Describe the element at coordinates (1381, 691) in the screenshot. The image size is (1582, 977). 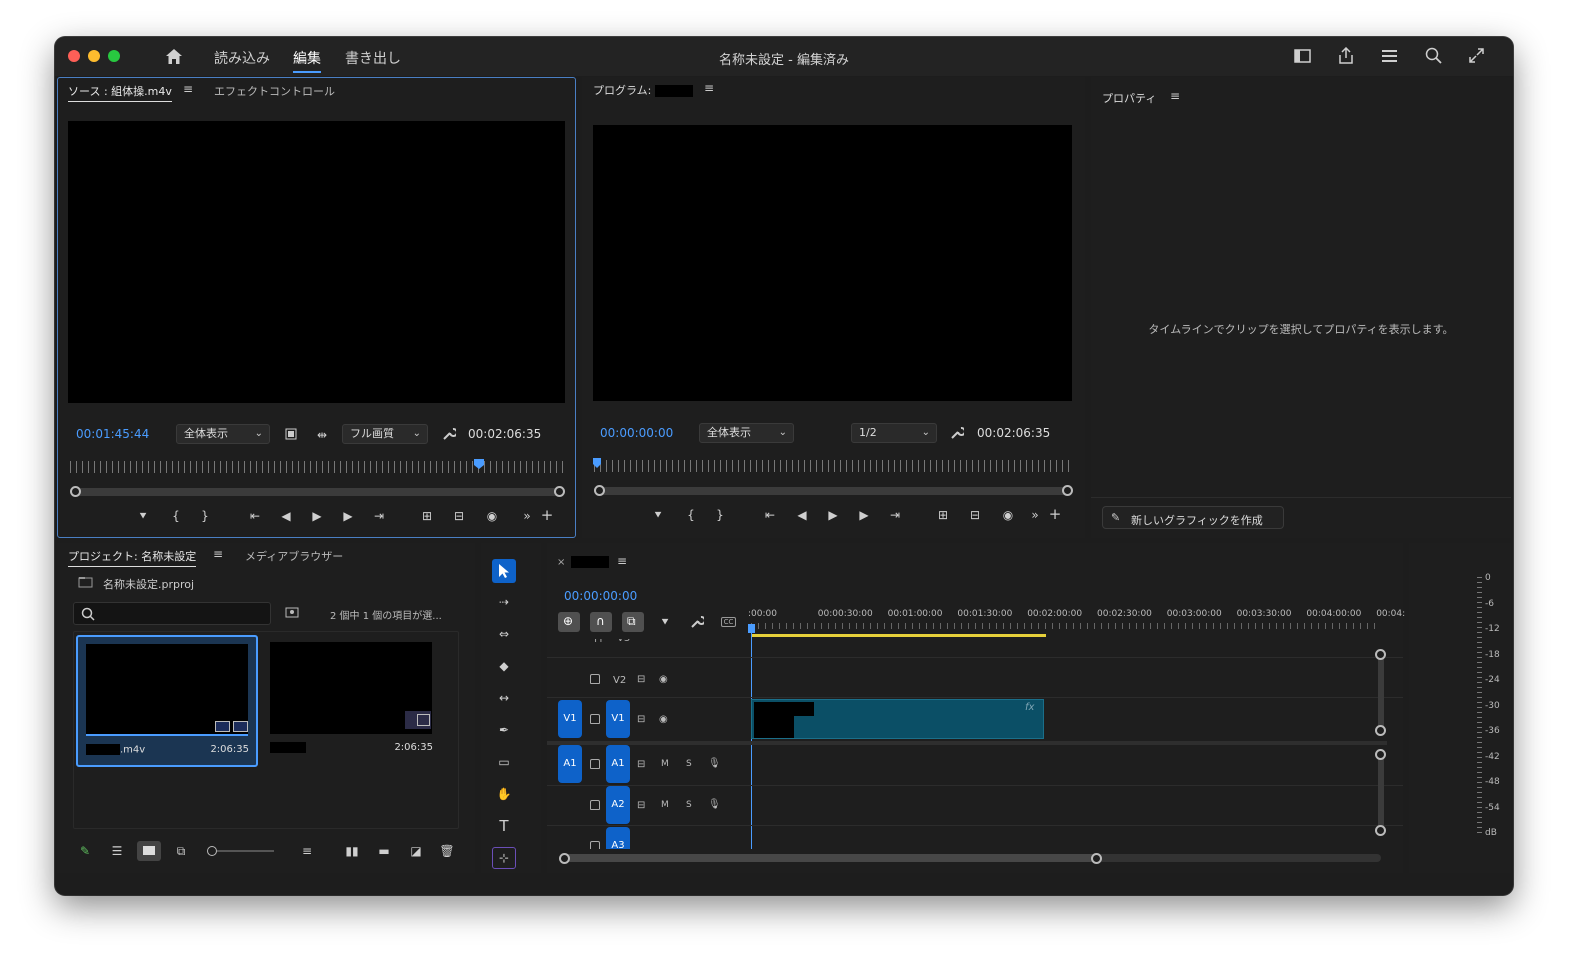
I see `video-tracks-scrollbar` at that location.